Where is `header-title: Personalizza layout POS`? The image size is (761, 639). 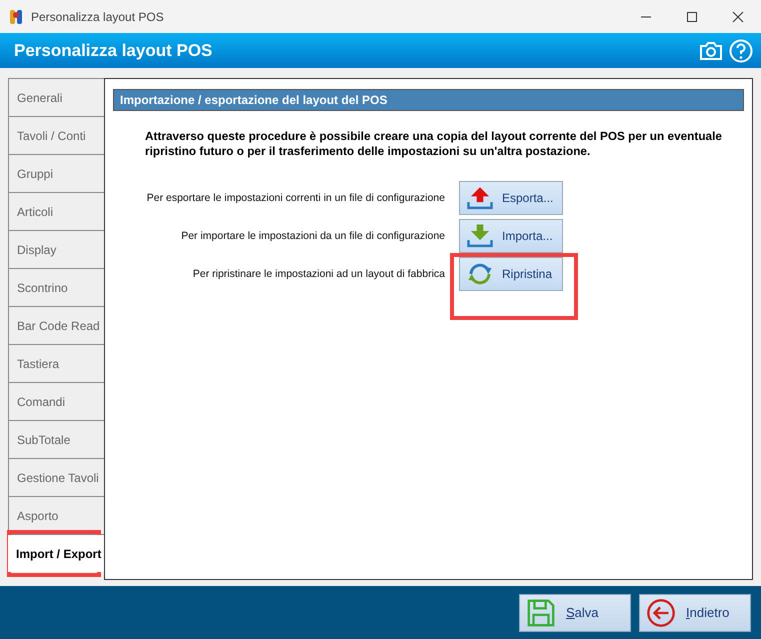
header-title: Personalizza layout POS is located at coordinates (113, 50).